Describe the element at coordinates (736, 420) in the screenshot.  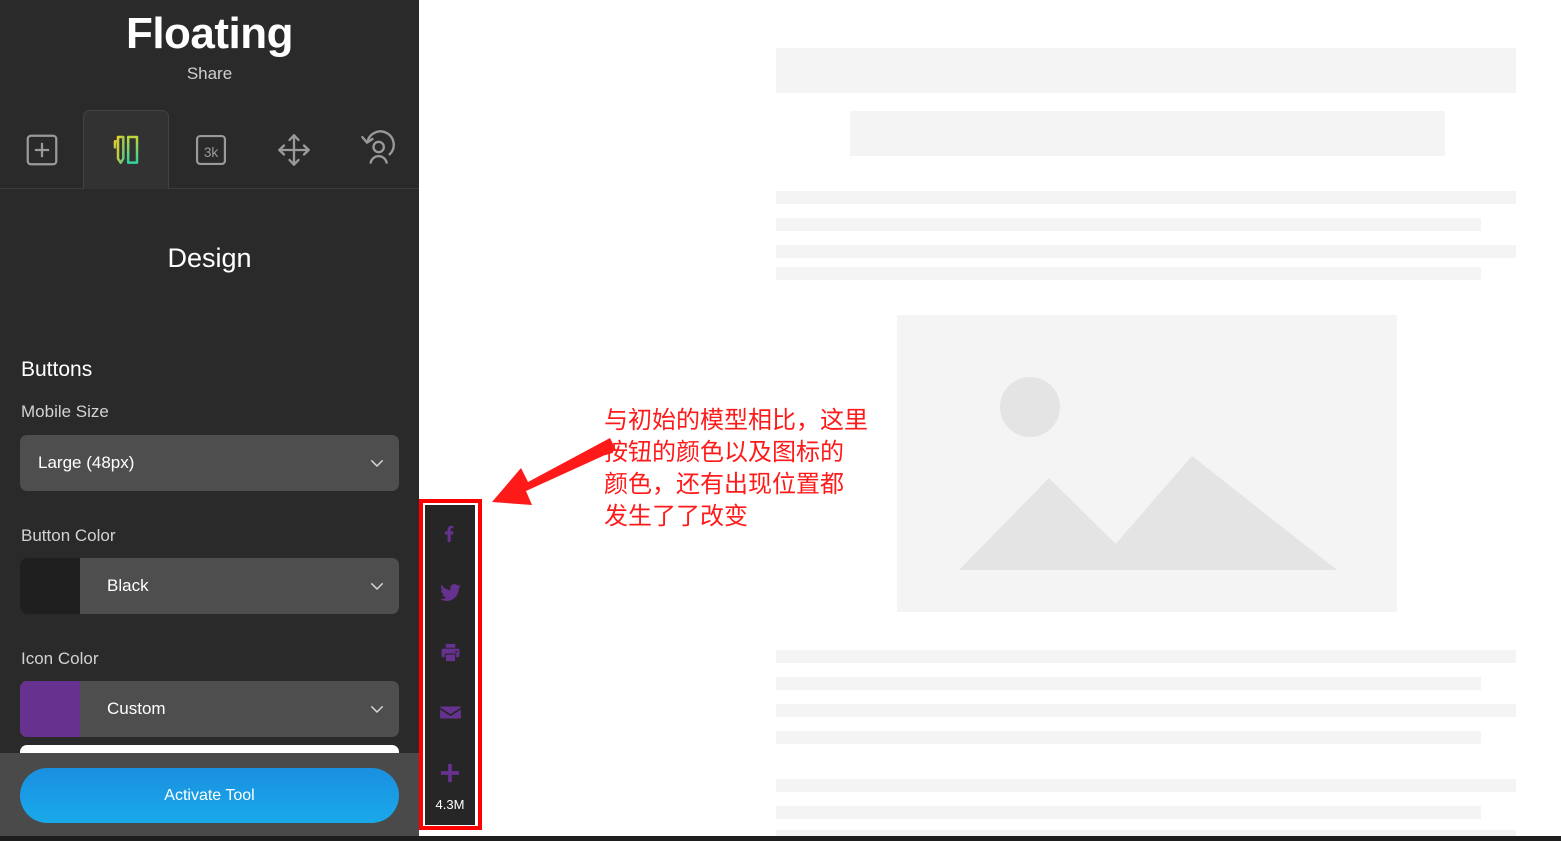
I see `annotation-line: 与初始的模型相比，这里` at that location.